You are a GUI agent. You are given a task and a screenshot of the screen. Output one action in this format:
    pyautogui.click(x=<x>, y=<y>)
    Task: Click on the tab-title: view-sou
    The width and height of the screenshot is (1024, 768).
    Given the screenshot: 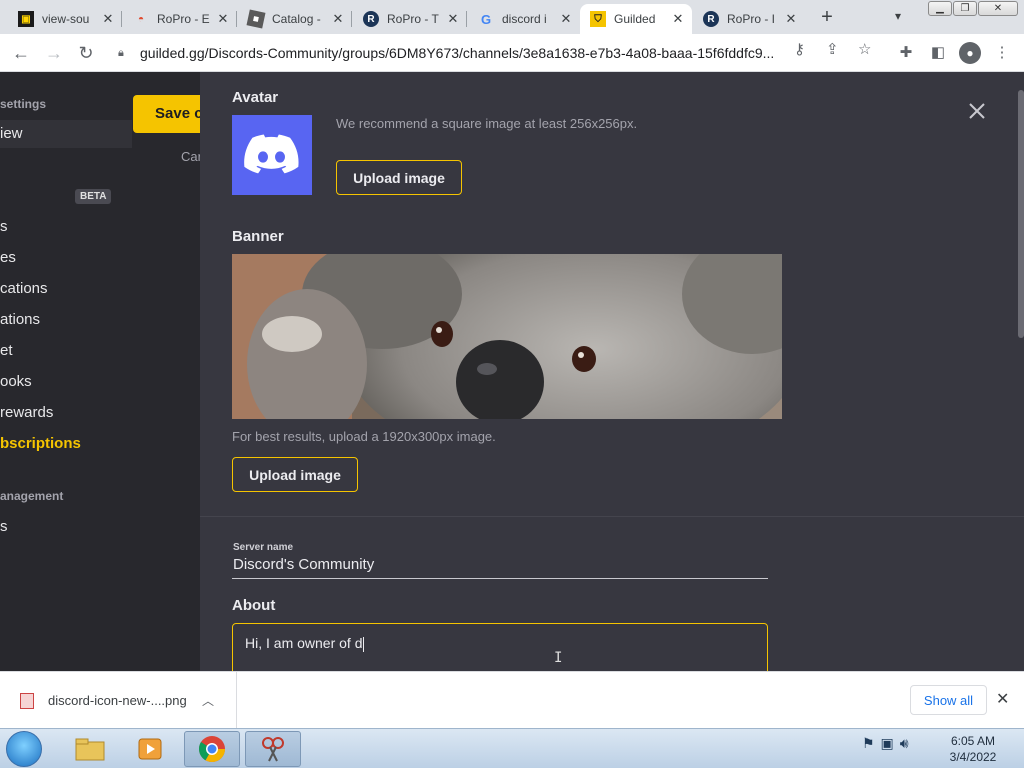 What is the action you would take?
    pyautogui.click(x=66, y=19)
    